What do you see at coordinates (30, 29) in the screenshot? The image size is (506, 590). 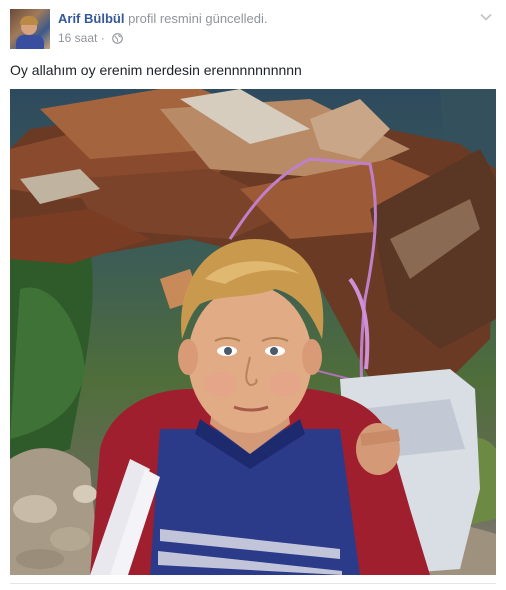 I see `avatar` at bounding box center [30, 29].